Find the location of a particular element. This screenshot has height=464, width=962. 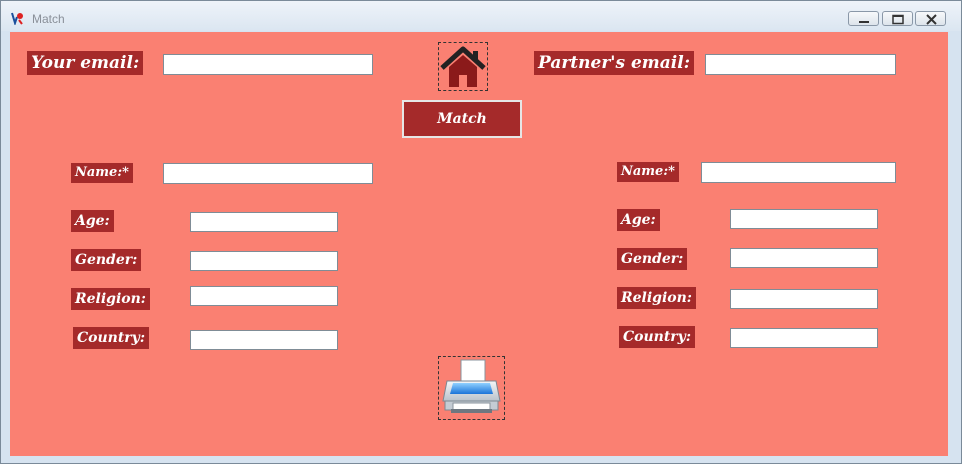

right-age-input is located at coordinates (804, 219).